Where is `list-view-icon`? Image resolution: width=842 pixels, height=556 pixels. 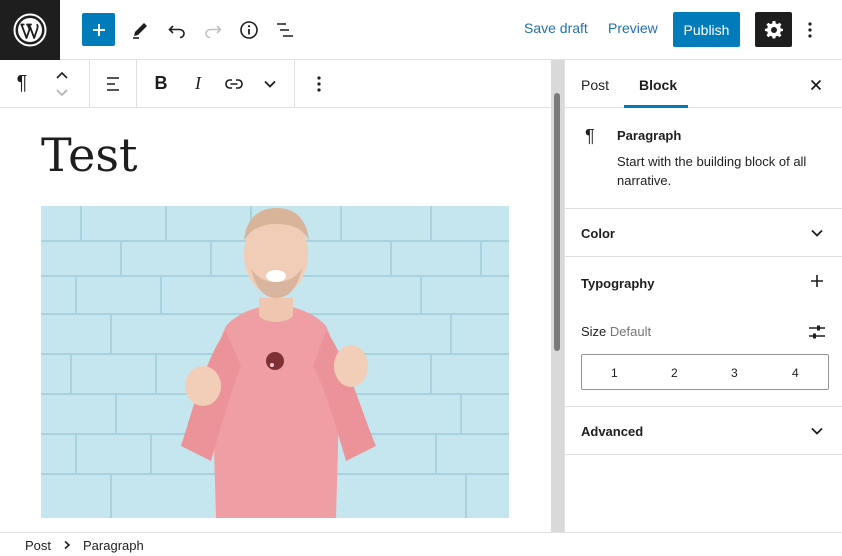
list-view-icon is located at coordinates (285, 30).